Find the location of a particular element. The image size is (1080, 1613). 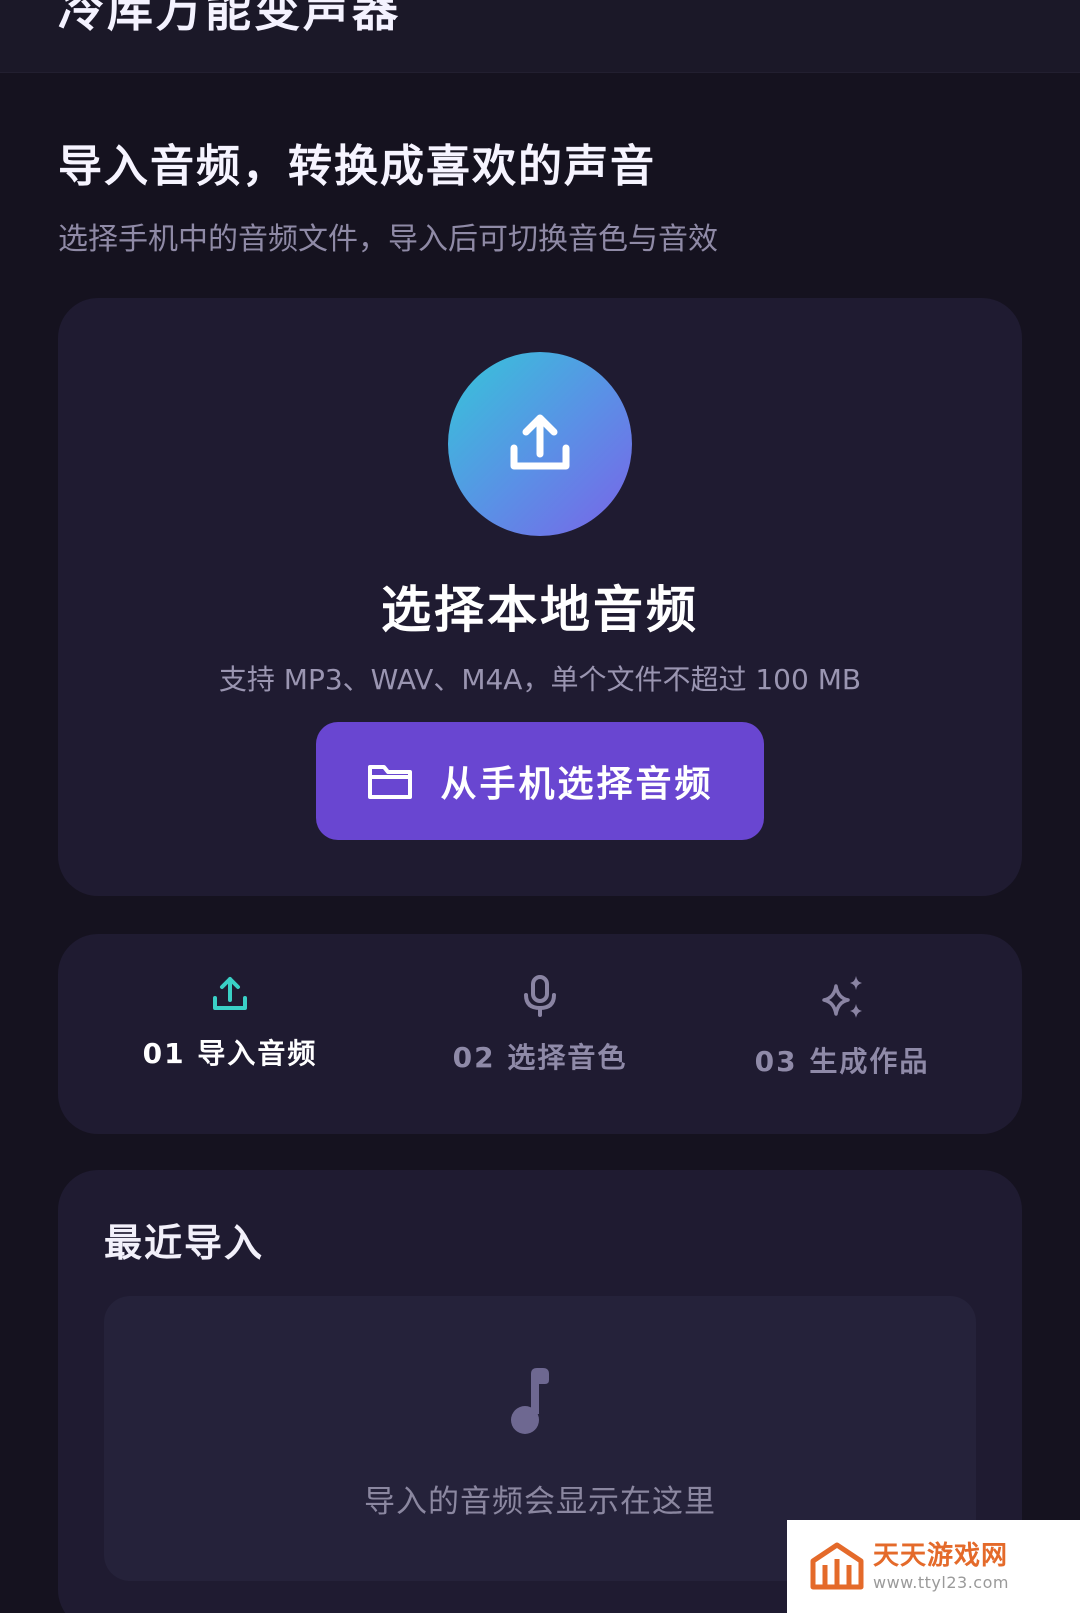

watermark-text: 天天游戏网 www.ttyl23.com is located at coordinates (941, 1567).